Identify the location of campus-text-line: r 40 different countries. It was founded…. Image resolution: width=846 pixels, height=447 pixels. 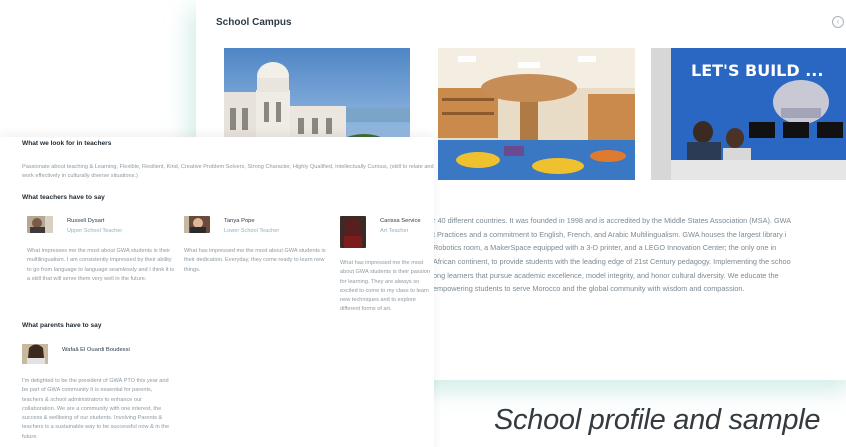
(612, 220).